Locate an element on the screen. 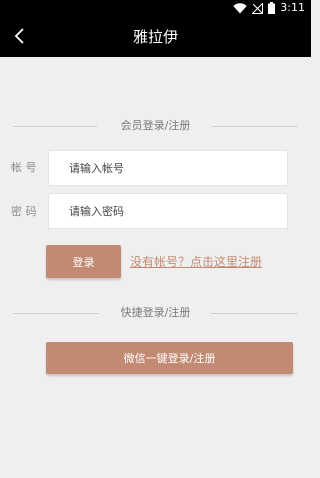 The width and height of the screenshot is (320, 478). register-link: 没有帐号？点击这里注册 is located at coordinates (196, 262).